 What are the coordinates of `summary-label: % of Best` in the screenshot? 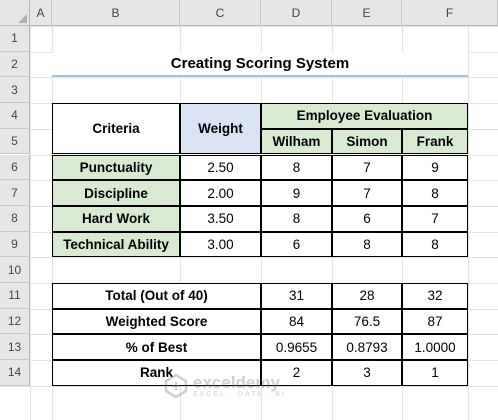 It's located at (156, 347).